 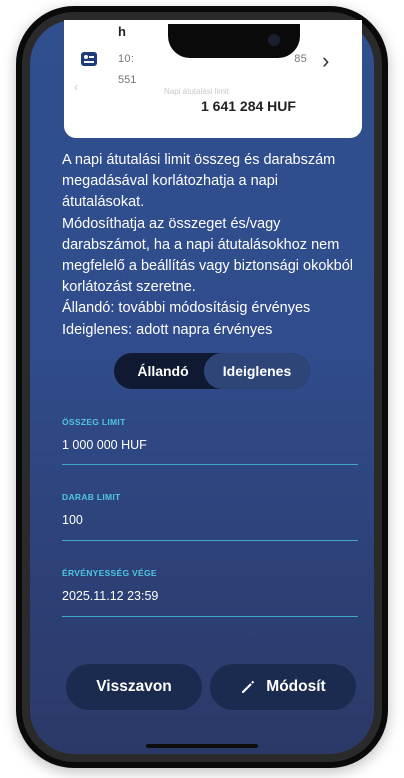 What do you see at coordinates (325, 61) in the screenshot?
I see `chevron-right-icon: ›` at bounding box center [325, 61].